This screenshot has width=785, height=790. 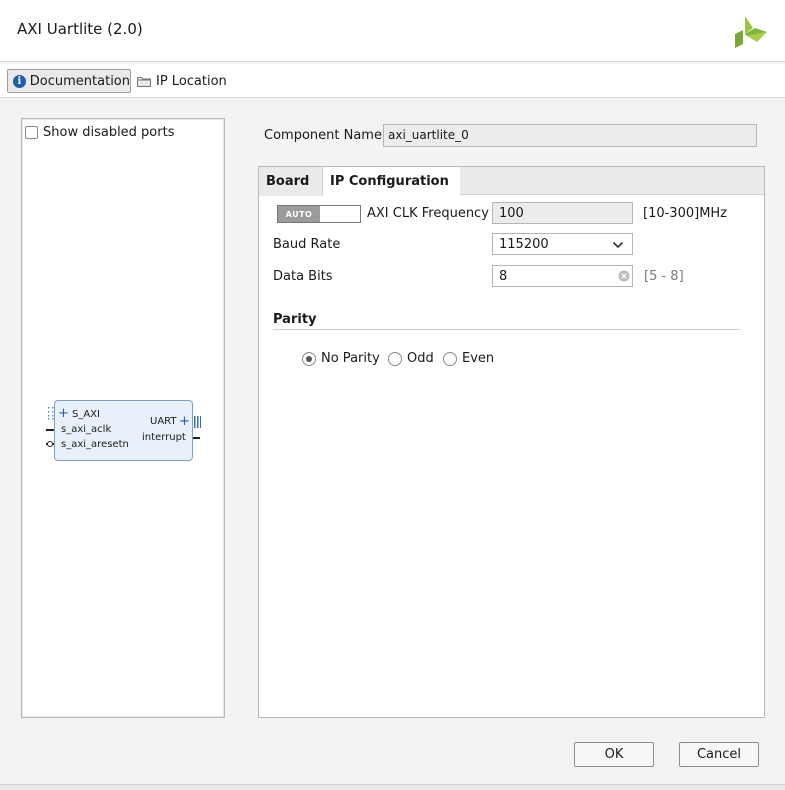 I want to click on port-interrupt: interrupt, so click(x=164, y=437).